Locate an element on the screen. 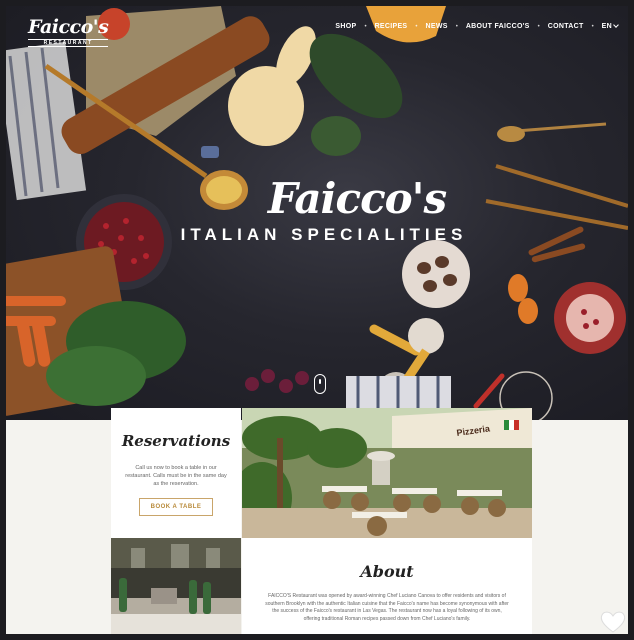  heart-icon is located at coordinates (613, 621).